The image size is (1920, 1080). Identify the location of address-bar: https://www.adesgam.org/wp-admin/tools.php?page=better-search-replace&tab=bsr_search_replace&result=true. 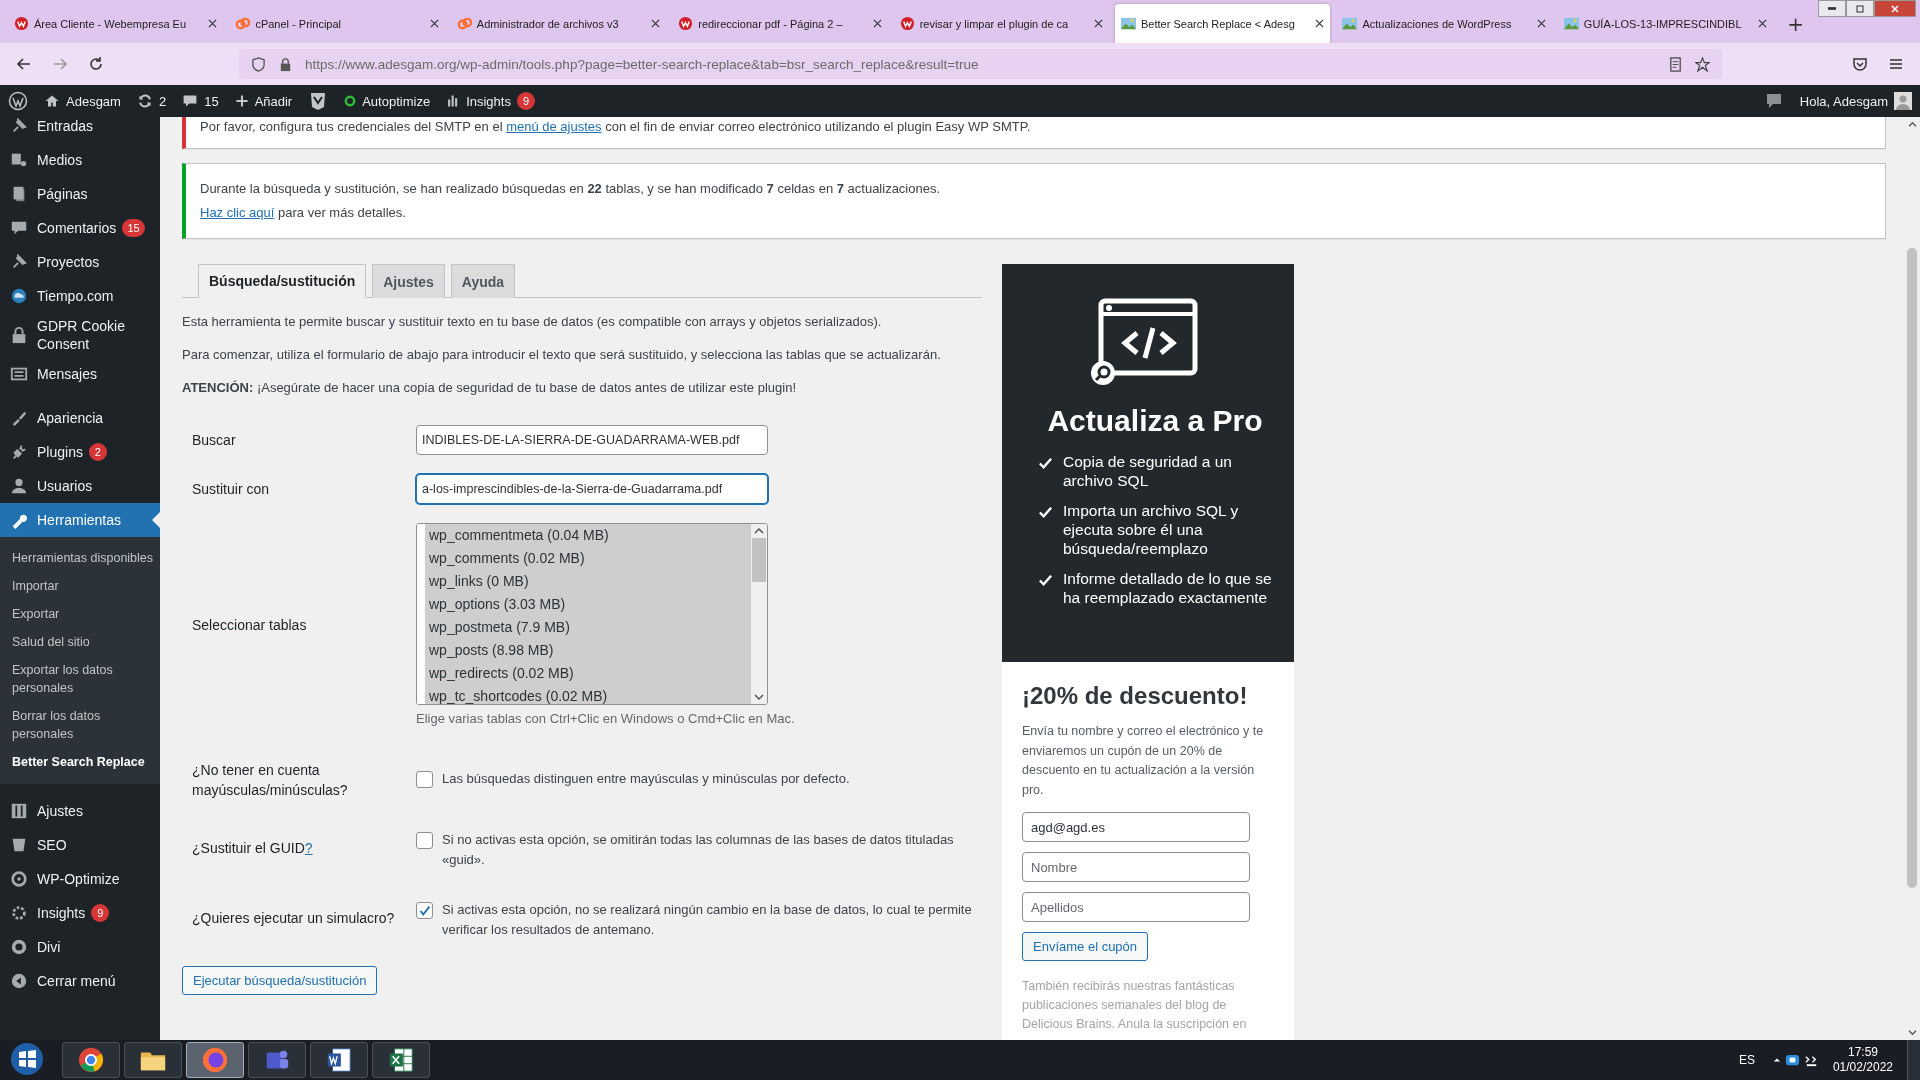
(980, 64).